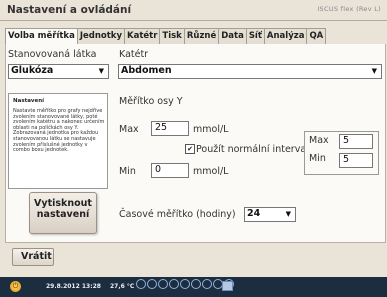  I want to click on bottom-bar, so click(193, 255).